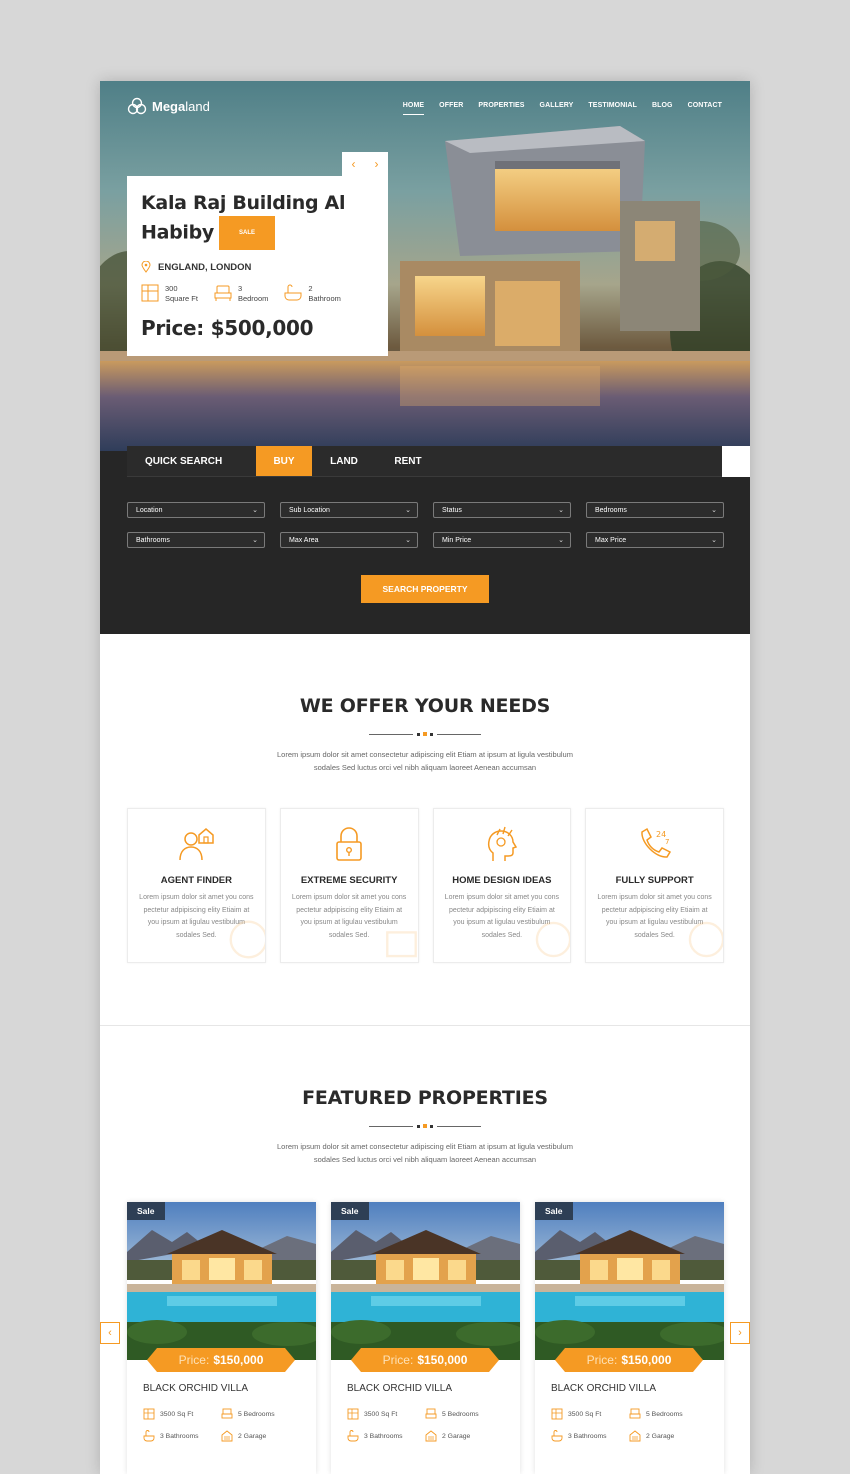 The height and width of the screenshot is (1474, 850). Describe the element at coordinates (181, 106) in the screenshot. I see `brand-name: Megaland` at that location.